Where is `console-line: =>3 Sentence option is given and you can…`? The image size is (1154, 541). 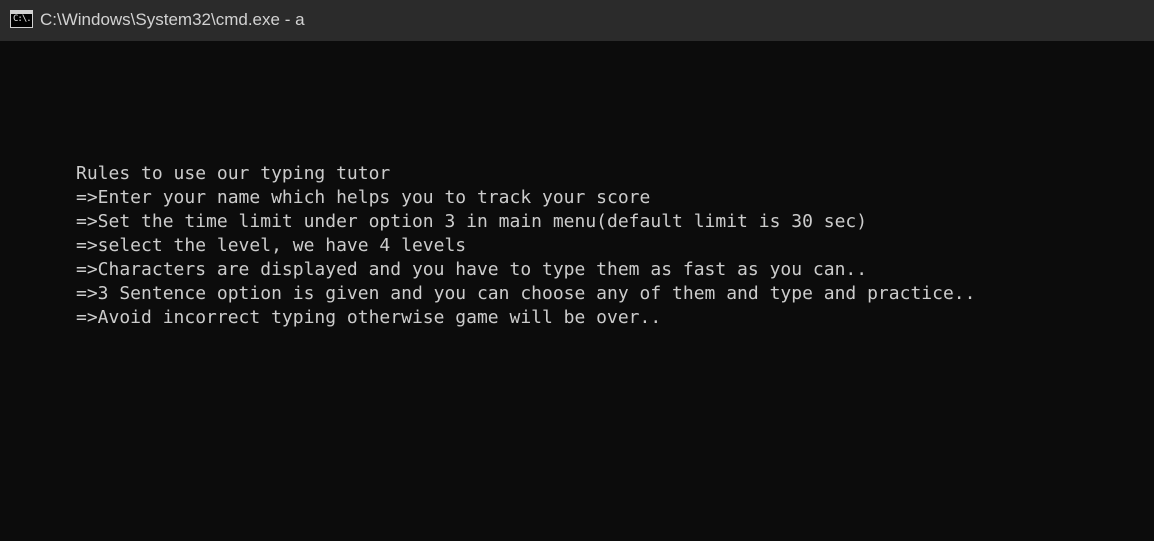 console-line: =>3 Sentence option is given and you can… is located at coordinates (526, 293).